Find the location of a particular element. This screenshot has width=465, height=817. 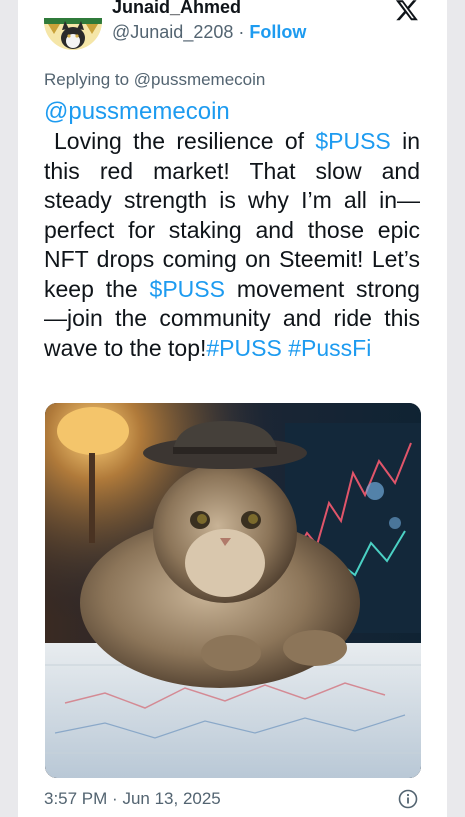

handle-row: @Junaid_2208 · Follow is located at coordinates (209, 32).